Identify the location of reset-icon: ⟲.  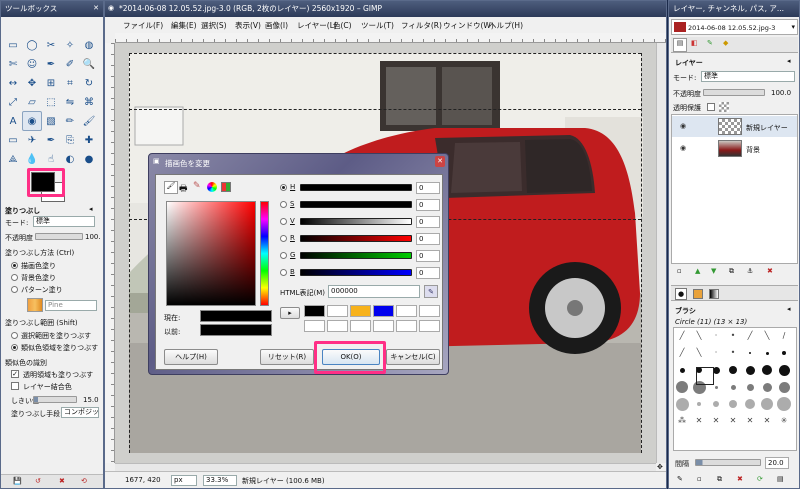
(84, 481).